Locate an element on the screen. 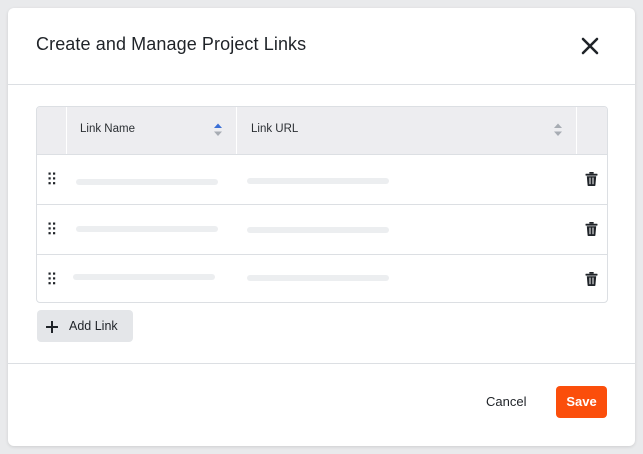 This screenshot has width=643, height=454. column-header-link-name: Link Name is located at coordinates (107, 129).